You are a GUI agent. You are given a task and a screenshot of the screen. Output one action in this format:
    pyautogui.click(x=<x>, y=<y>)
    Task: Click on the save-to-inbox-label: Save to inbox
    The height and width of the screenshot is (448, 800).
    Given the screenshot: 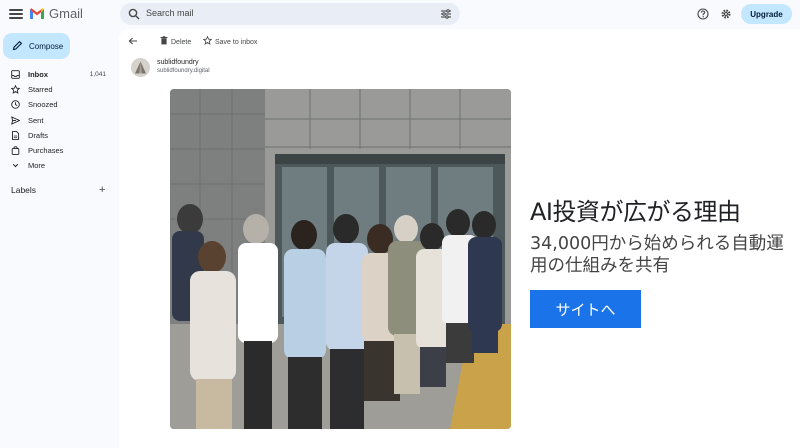 What is the action you would take?
    pyautogui.click(x=236, y=42)
    